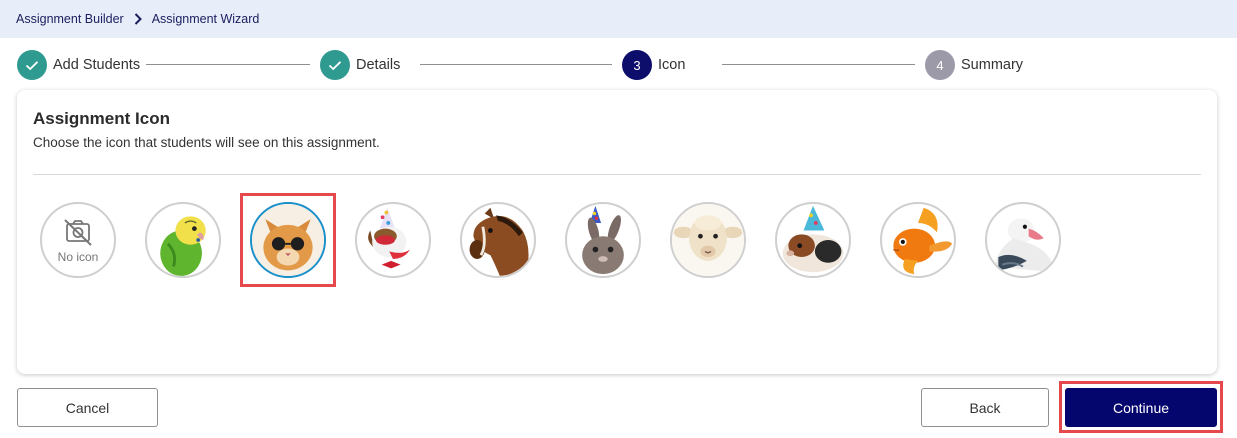 This screenshot has height=438, width=1237. What do you see at coordinates (1024, 245) in the screenshot?
I see `duck-icon` at bounding box center [1024, 245].